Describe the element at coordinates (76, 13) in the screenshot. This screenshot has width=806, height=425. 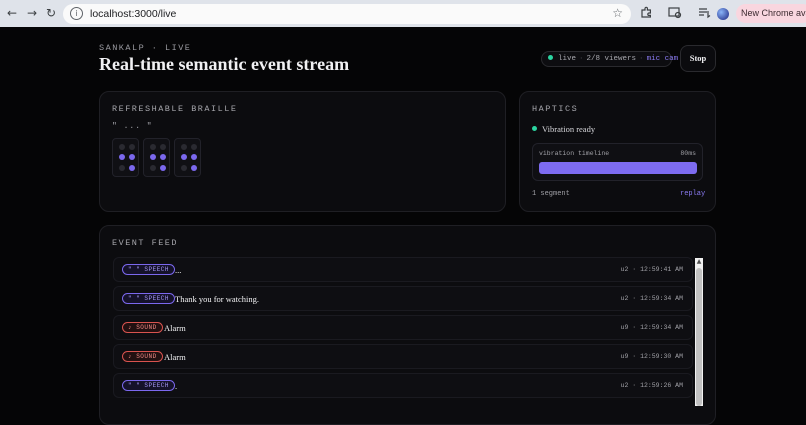
I see `site-info-icon: i` at that location.